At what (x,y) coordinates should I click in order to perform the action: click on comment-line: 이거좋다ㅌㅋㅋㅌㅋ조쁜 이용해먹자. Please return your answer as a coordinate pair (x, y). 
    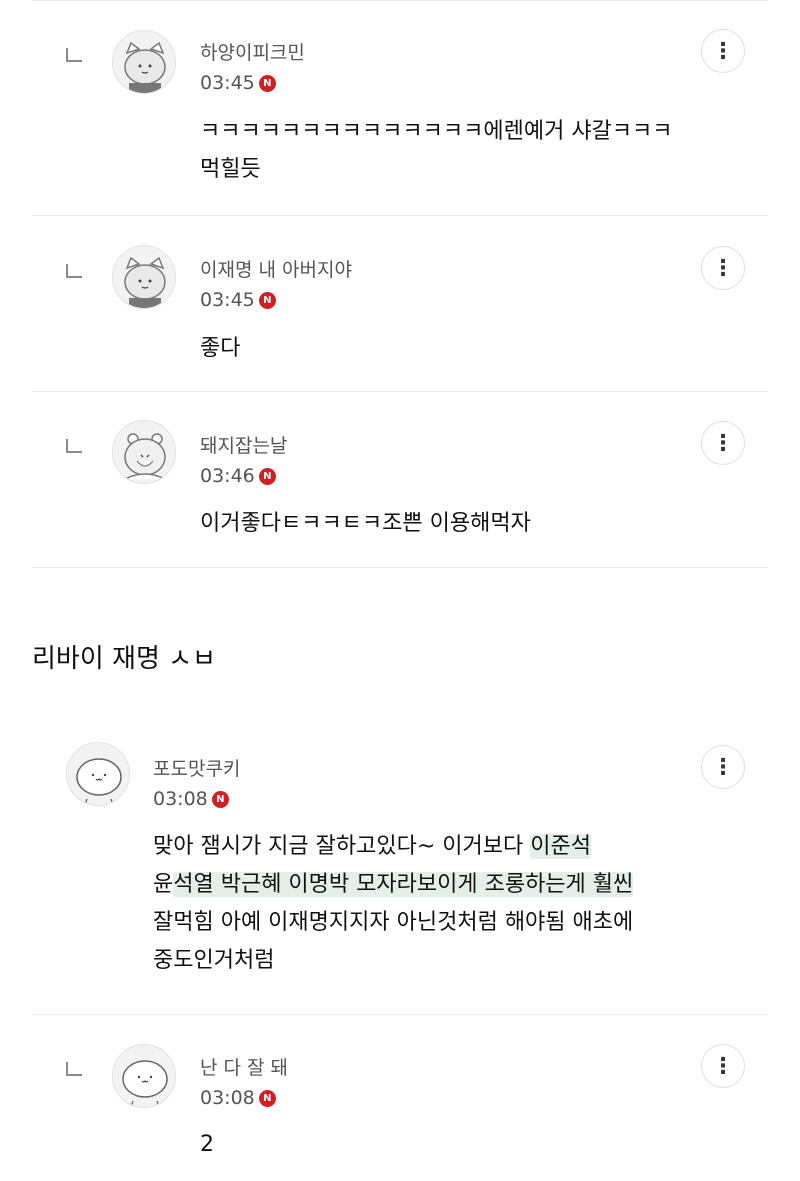
    Looking at the image, I should click on (365, 523).